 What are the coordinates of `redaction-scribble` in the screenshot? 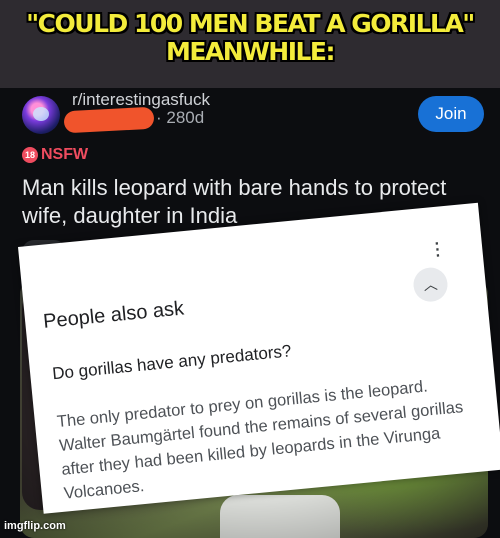 It's located at (109, 120).